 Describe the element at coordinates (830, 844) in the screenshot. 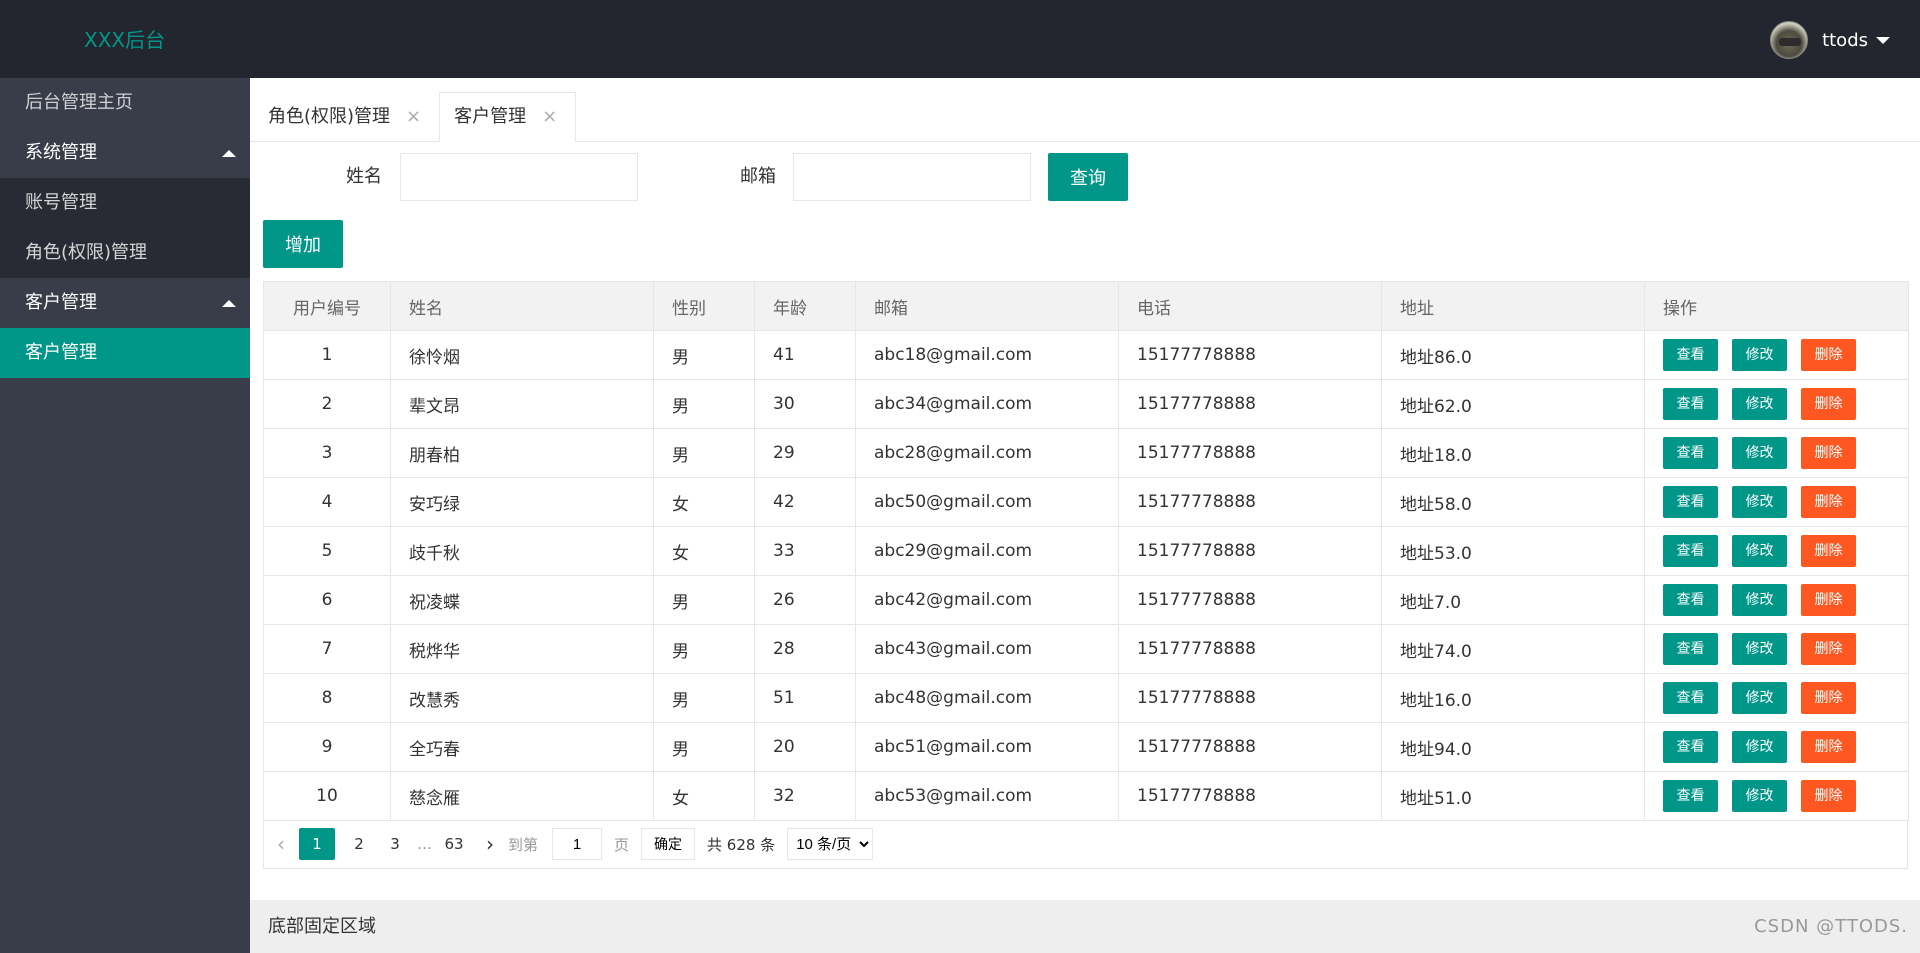

I see `page-size-select: 10 条/页` at that location.